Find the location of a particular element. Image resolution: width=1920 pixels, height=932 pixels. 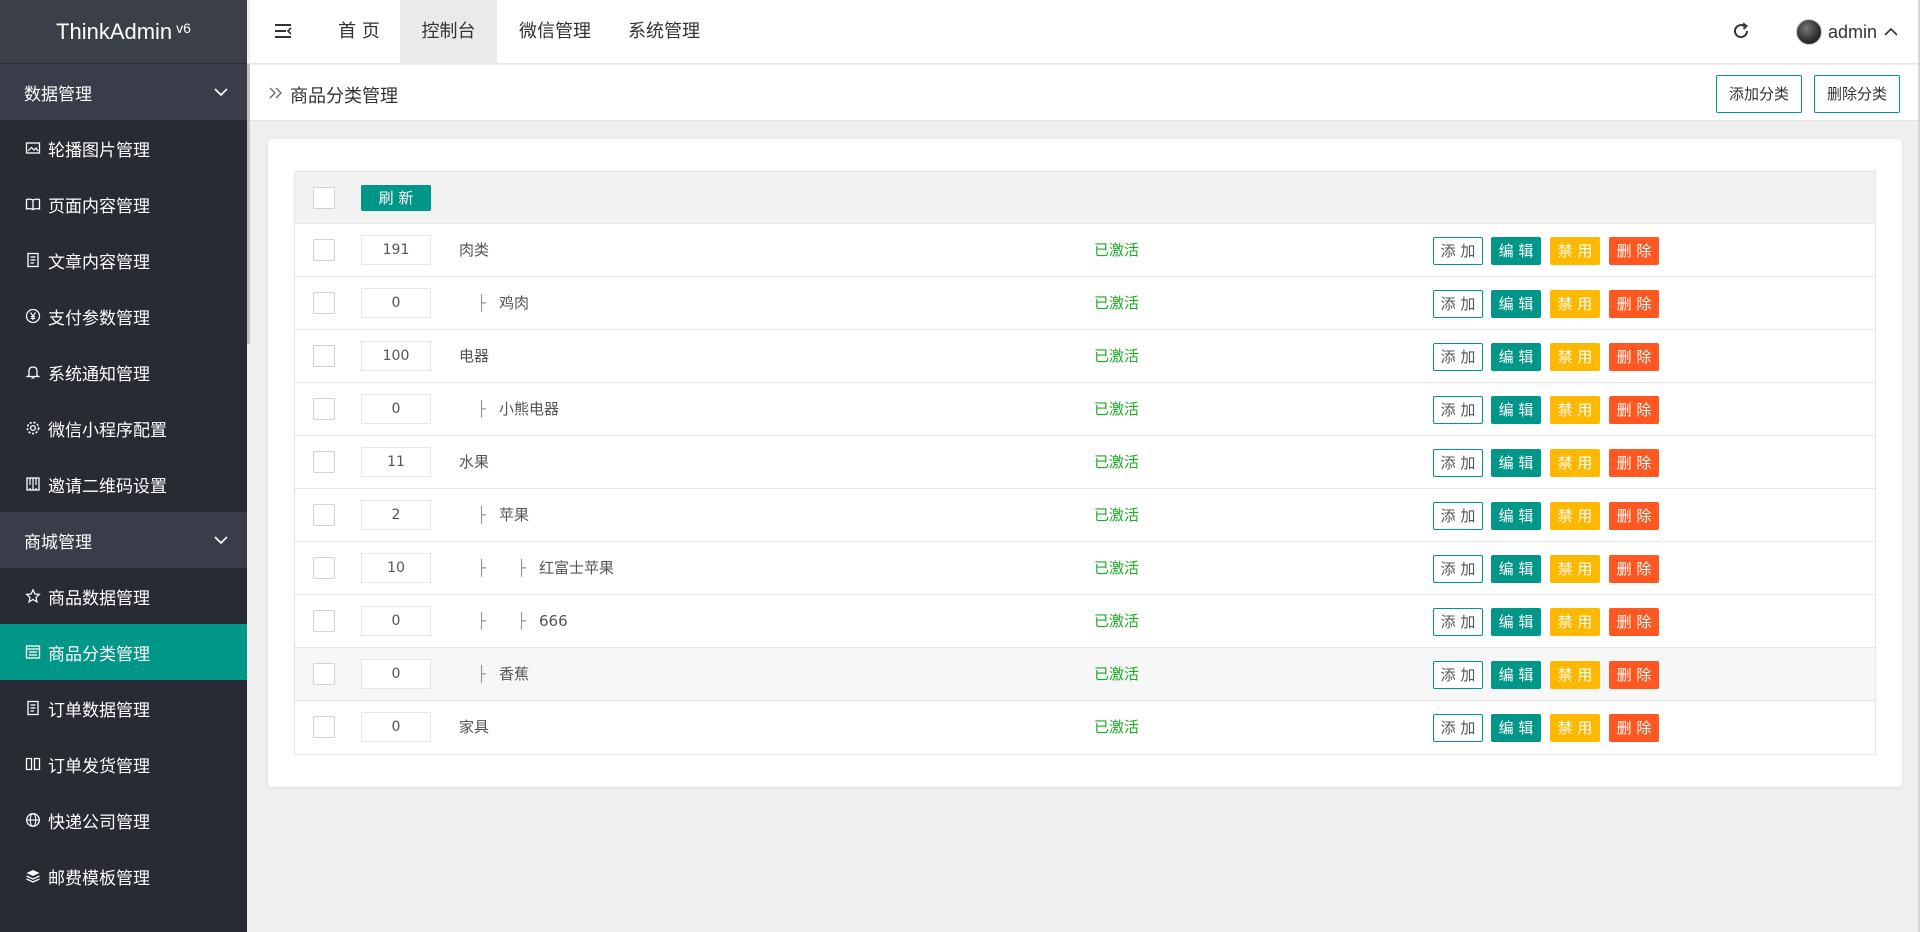

table-row: 191 肉类 已激活 添 加编 辑禁 用删 除 is located at coordinates (1085, 250).